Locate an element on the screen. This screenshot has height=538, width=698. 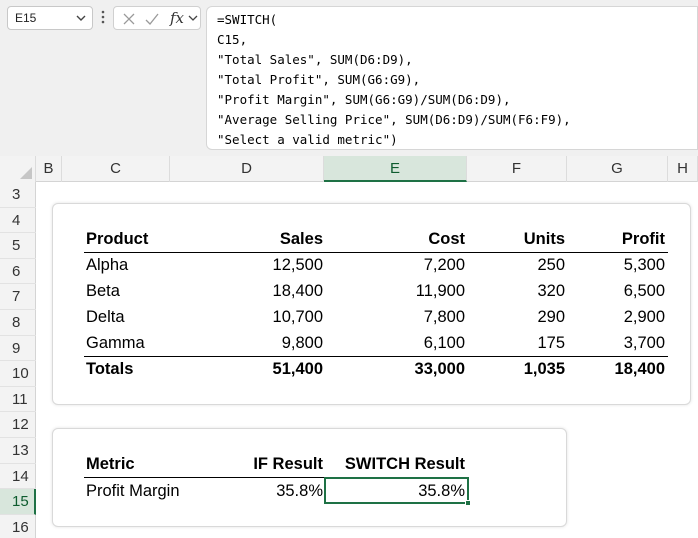
table-cell-cost: 7,200 is located at coordinates (444, 265).